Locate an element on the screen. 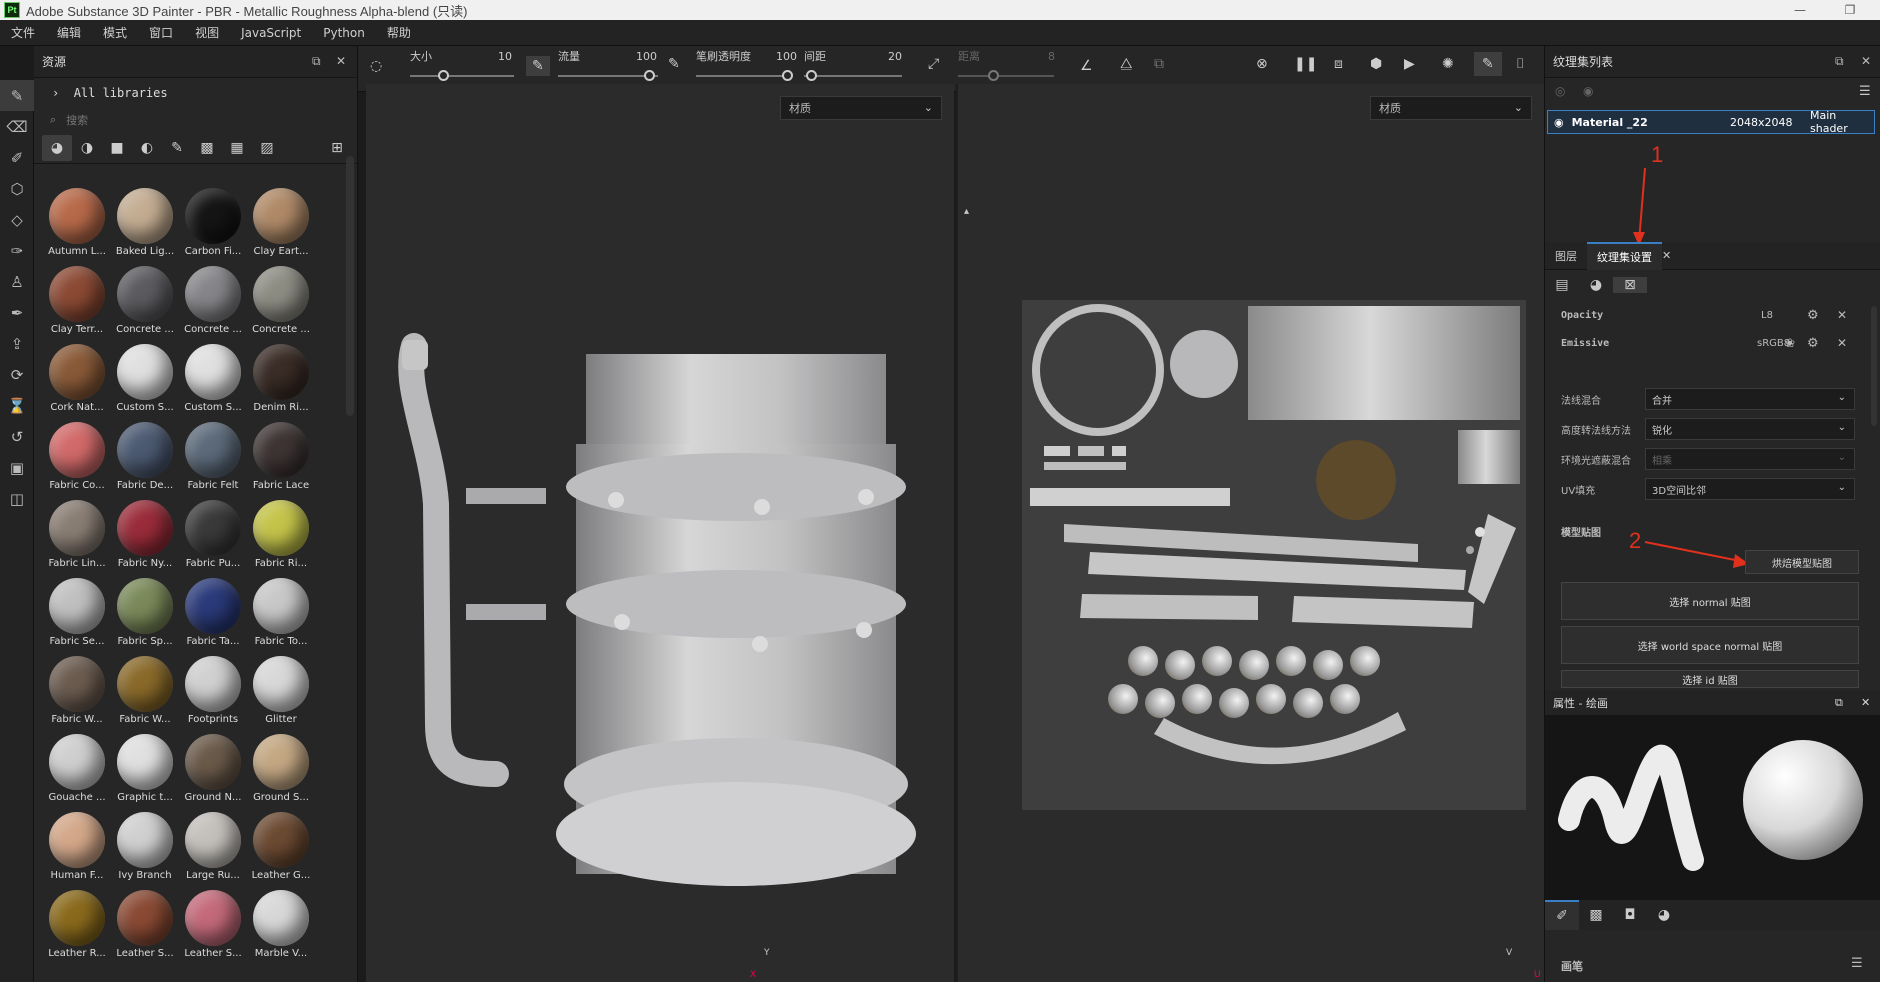  export-icon: ⇪ is located at coordinates (17, 343).